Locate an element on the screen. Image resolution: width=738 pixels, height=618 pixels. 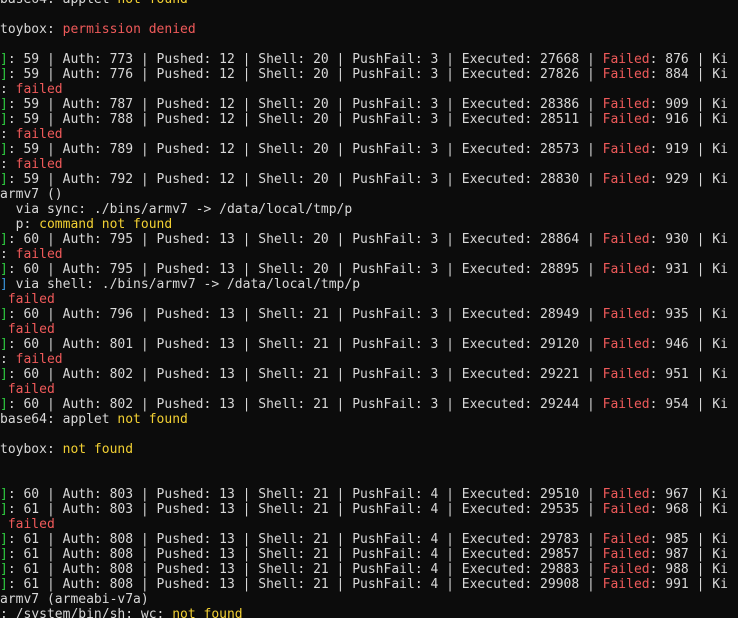
terminal-text: : 909 | Ki is located at coordinates (688, 104).